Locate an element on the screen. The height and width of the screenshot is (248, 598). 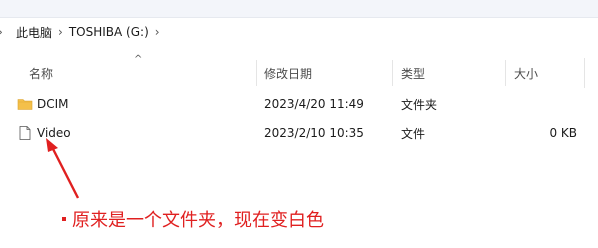
bullet-dot is located at coordinates (64, 219).